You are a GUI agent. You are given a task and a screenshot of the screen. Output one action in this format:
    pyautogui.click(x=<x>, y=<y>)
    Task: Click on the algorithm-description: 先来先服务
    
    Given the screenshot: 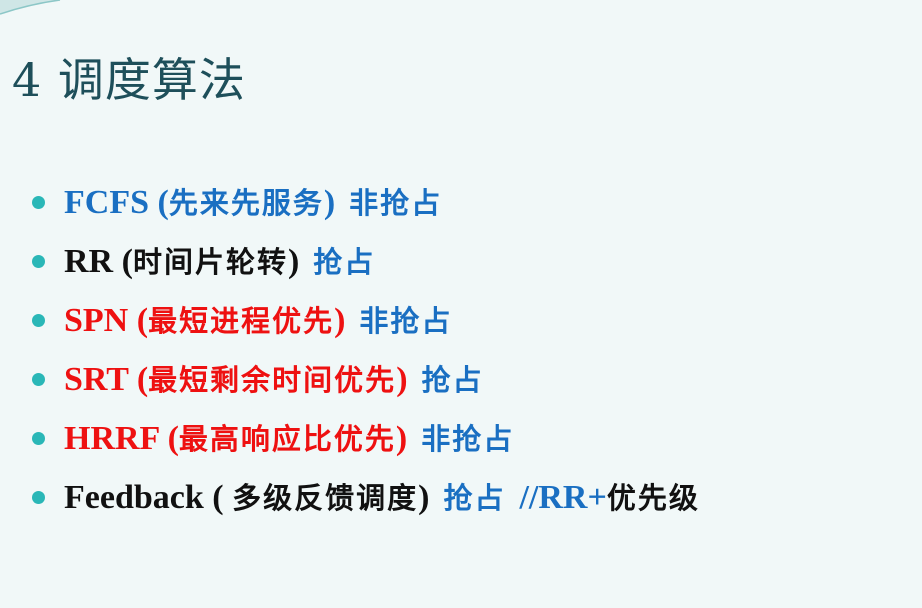 What is the action you would take?
    pyautogui.click(x=246, y=203)
    